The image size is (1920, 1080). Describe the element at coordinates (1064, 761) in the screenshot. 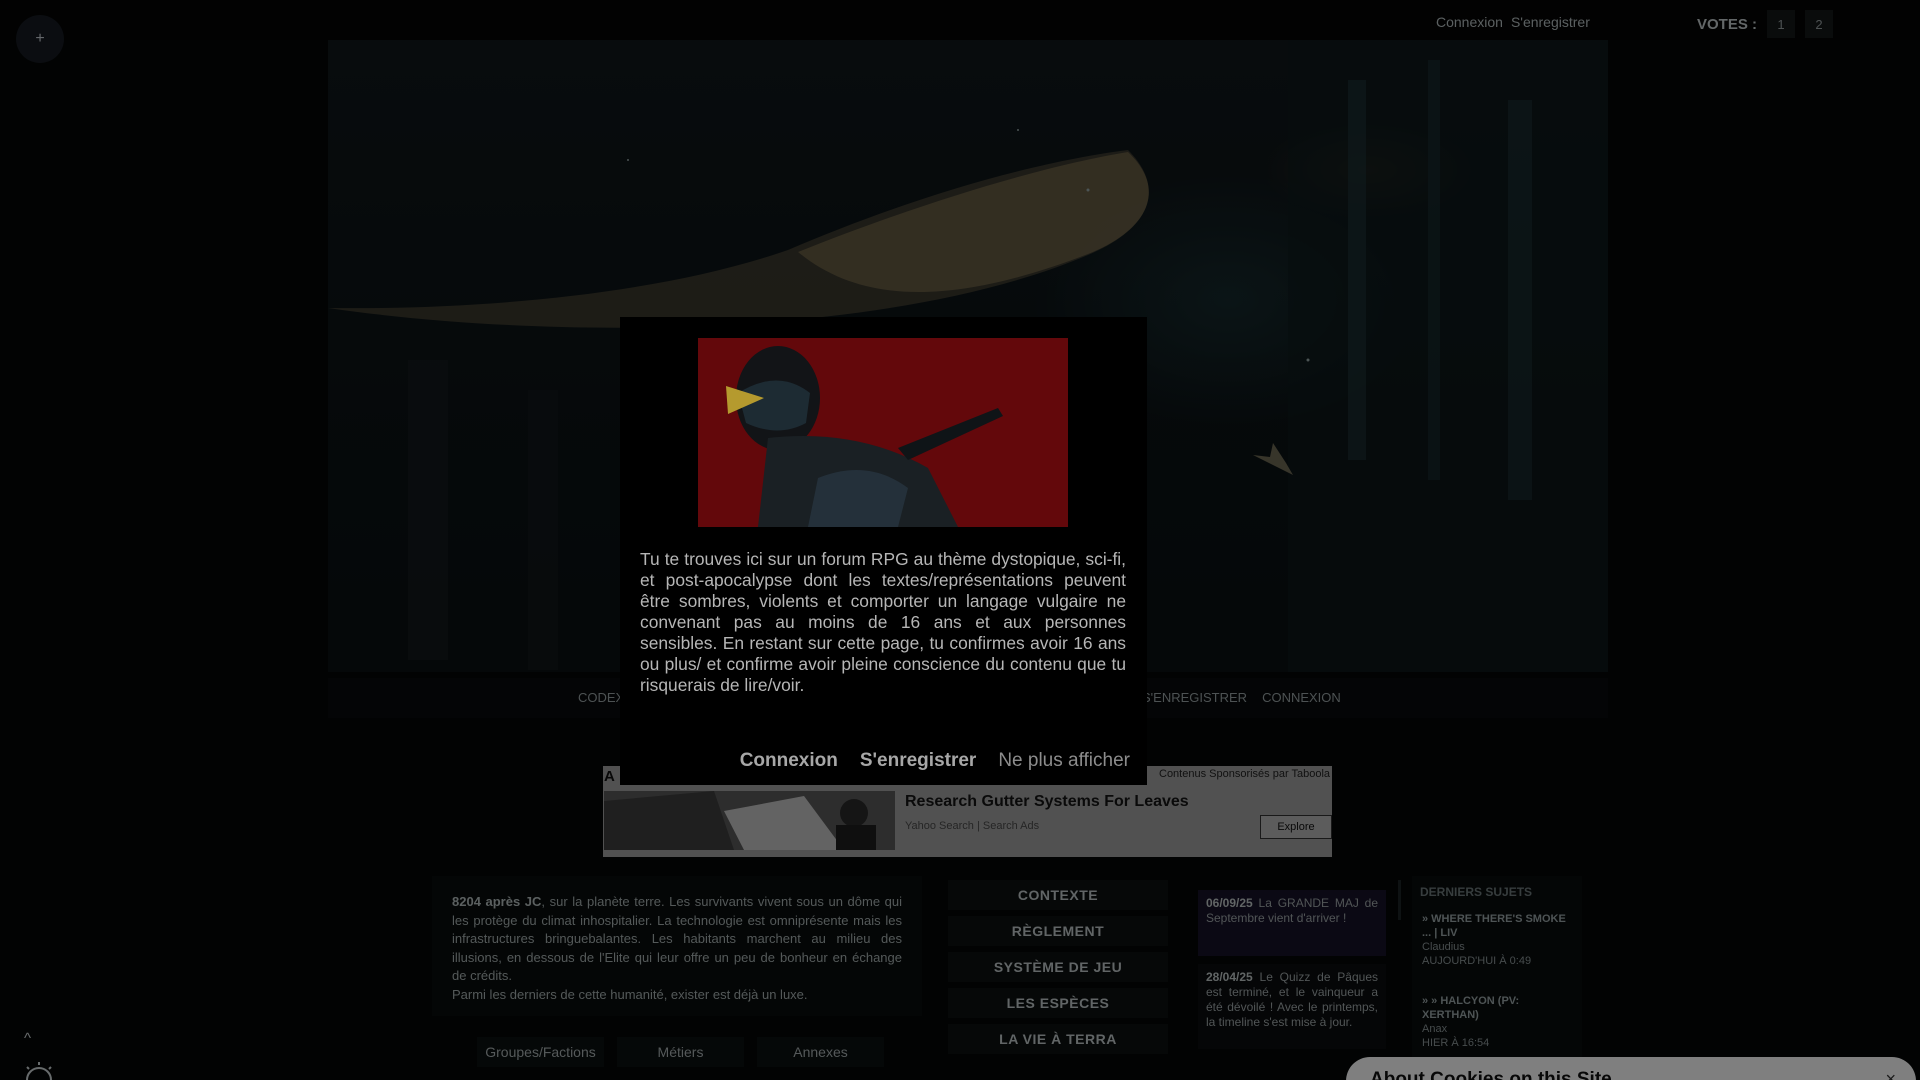

I see `modal-dismiss-button: Ne plus afficher` at that location.